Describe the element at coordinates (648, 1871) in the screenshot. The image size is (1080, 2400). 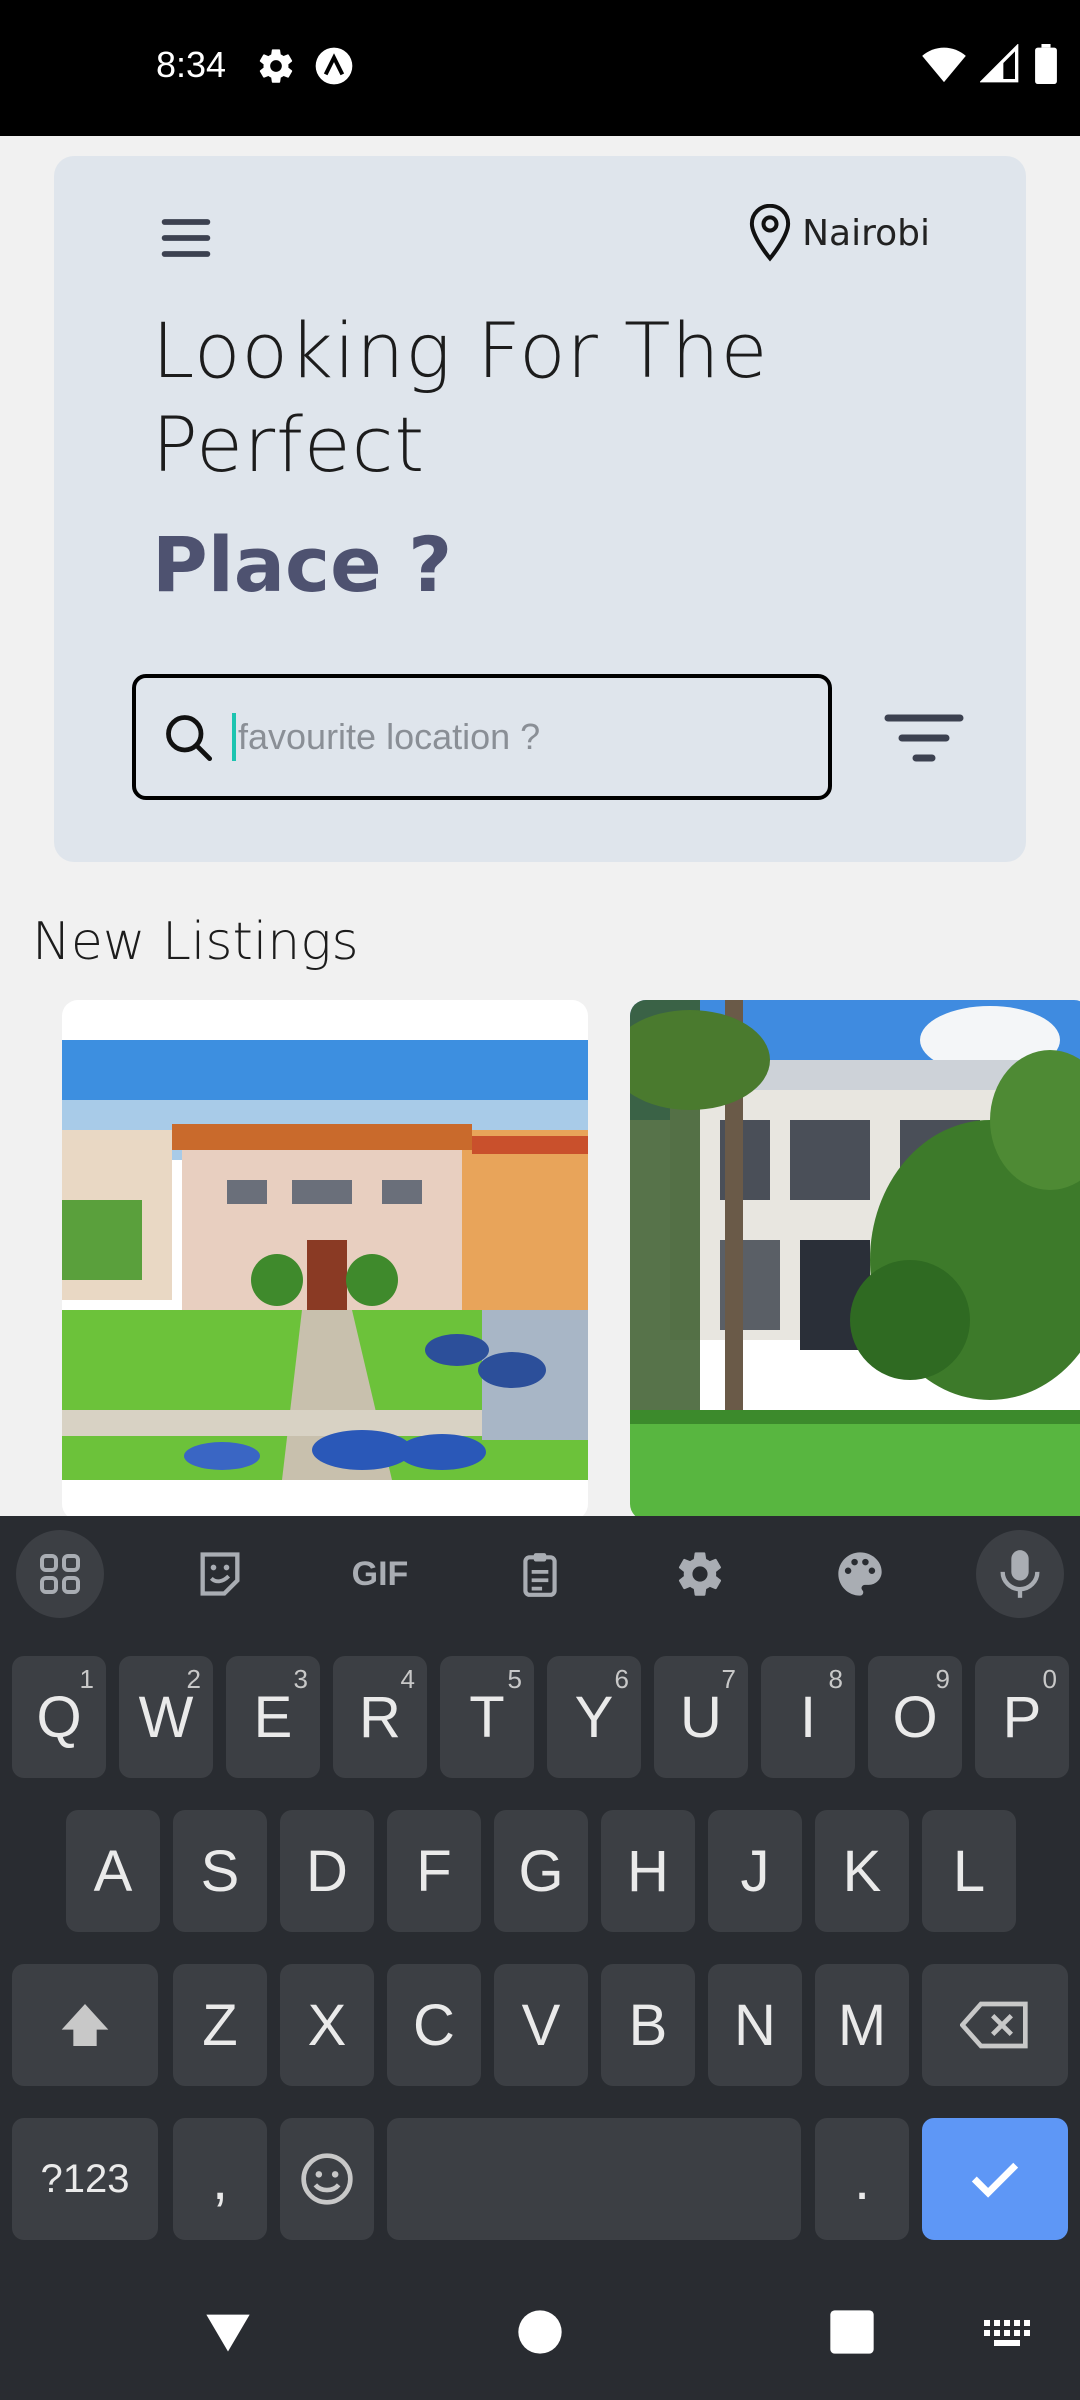
I see `key-h: H` at that location.